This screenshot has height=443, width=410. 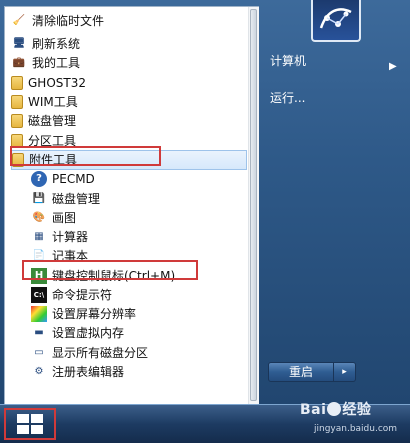 I want to click on program-label: 显示所有磁盘分区, so click(x=100, y=353).